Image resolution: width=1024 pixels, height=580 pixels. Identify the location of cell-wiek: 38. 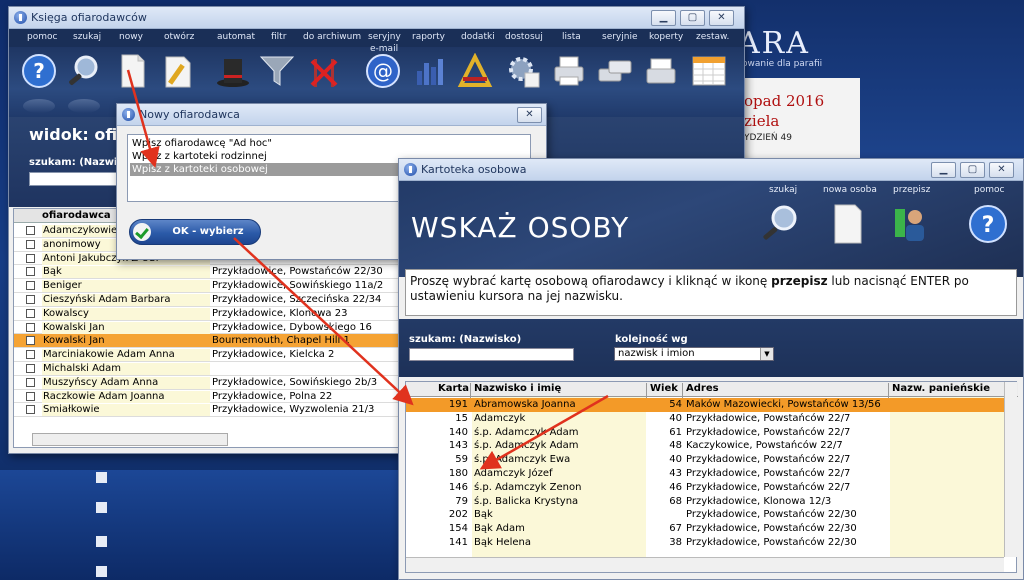
(675, 542).